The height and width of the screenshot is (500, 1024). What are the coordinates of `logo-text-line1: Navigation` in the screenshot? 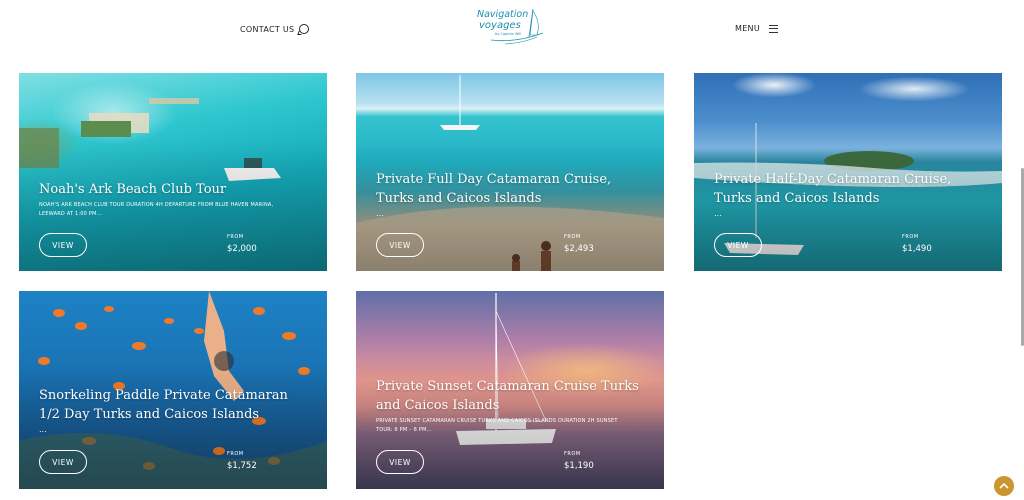 It's located at (503, 14).